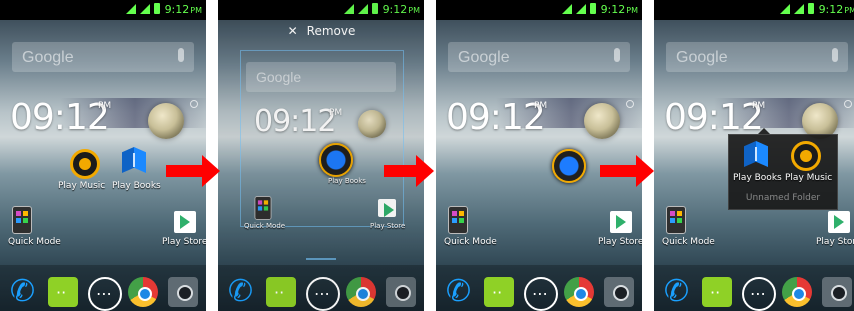 The width and height of the screenshot is (854, 311). I want to click on dragged-icon-stack, so click(336, 160).